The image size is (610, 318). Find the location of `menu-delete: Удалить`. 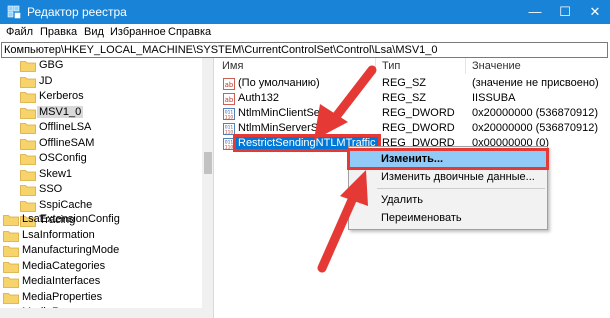

menu-delete: Удалить is located at coordinates (448, 200).